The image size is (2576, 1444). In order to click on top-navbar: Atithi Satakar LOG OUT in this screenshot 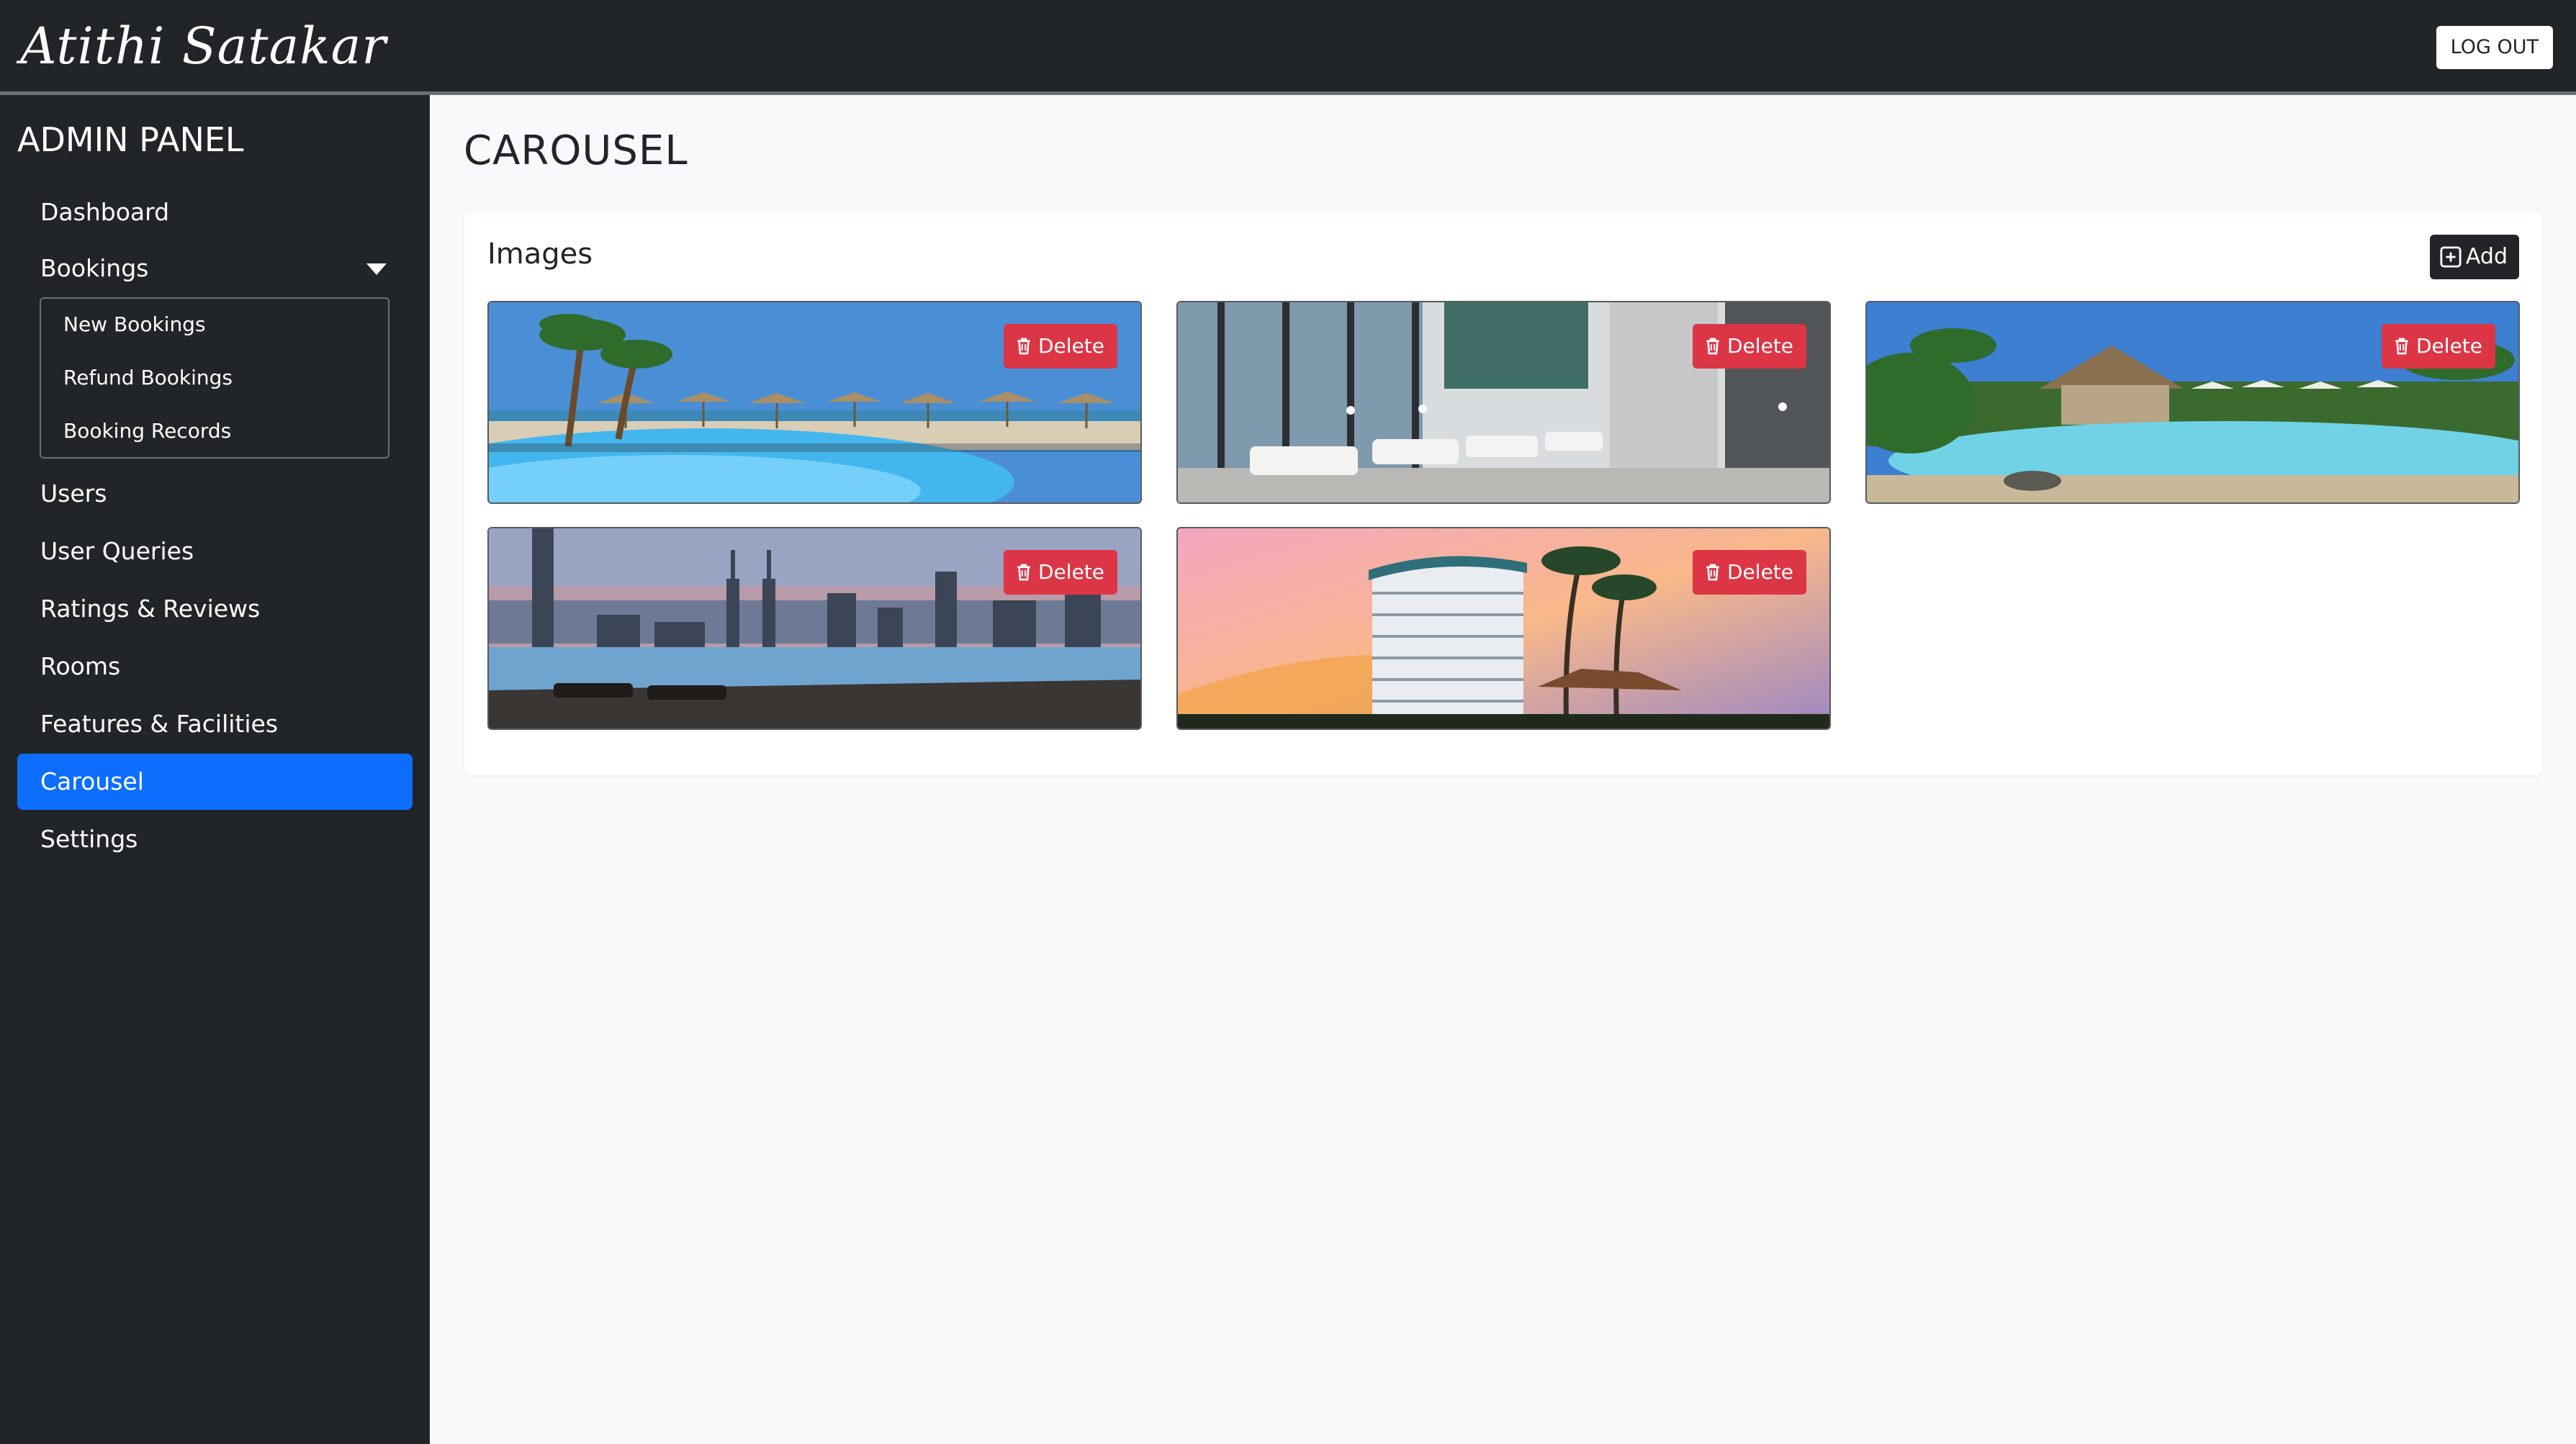, I will do `click(1288, 47)`.